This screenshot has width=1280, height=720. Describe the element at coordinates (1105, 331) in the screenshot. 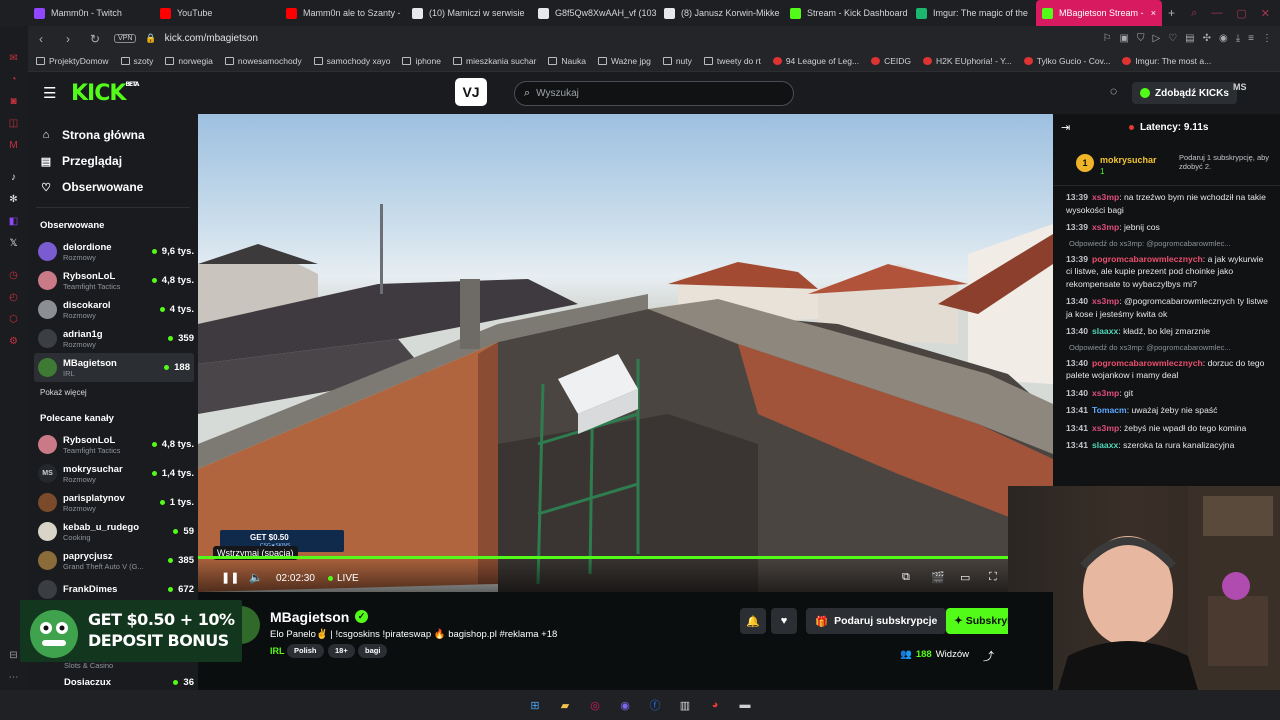

I see `message-username: slaaxx` at that location.